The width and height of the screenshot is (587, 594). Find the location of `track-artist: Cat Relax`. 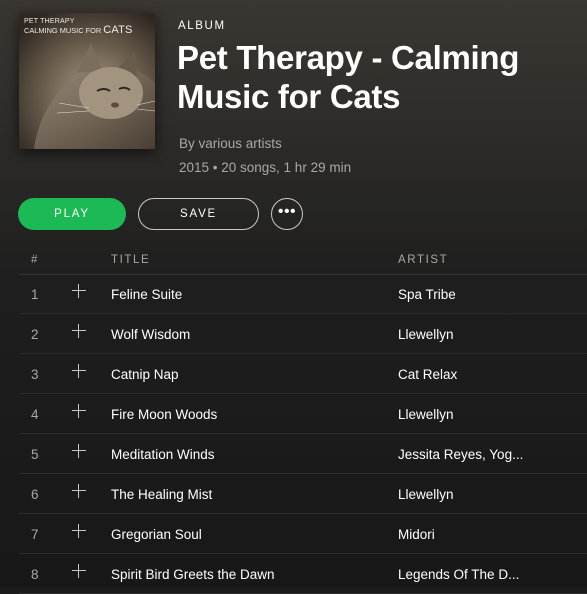

track-artist: Cat Relax is located at coordinates (427, 374).